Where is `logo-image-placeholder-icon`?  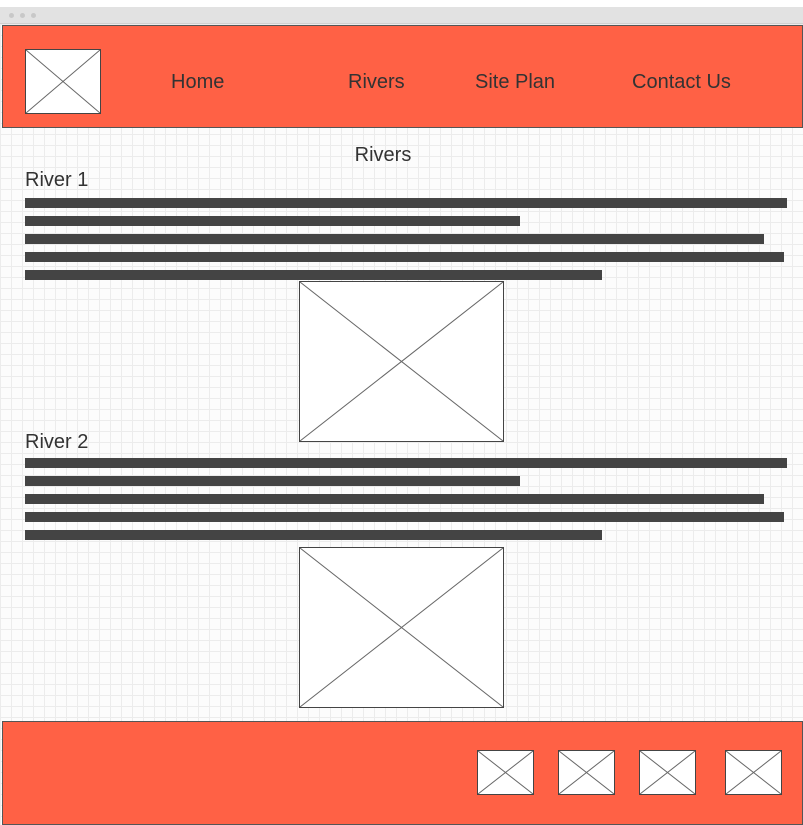 logo-image-placeholder-icon is located at coordinates (63, 81).